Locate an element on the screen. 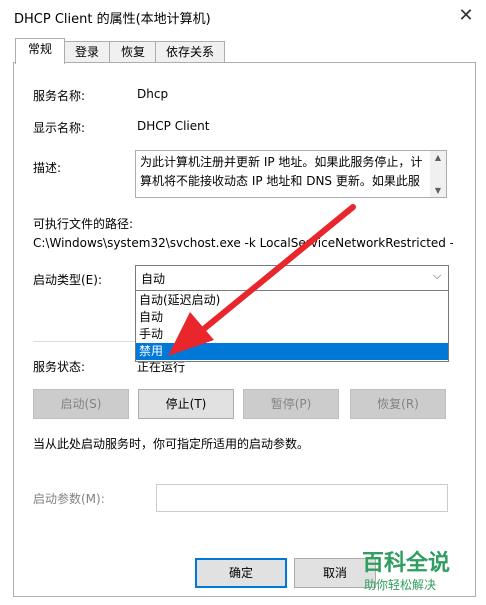  startup-option-disabled: 禁用 is located at coordinates (292, 351).